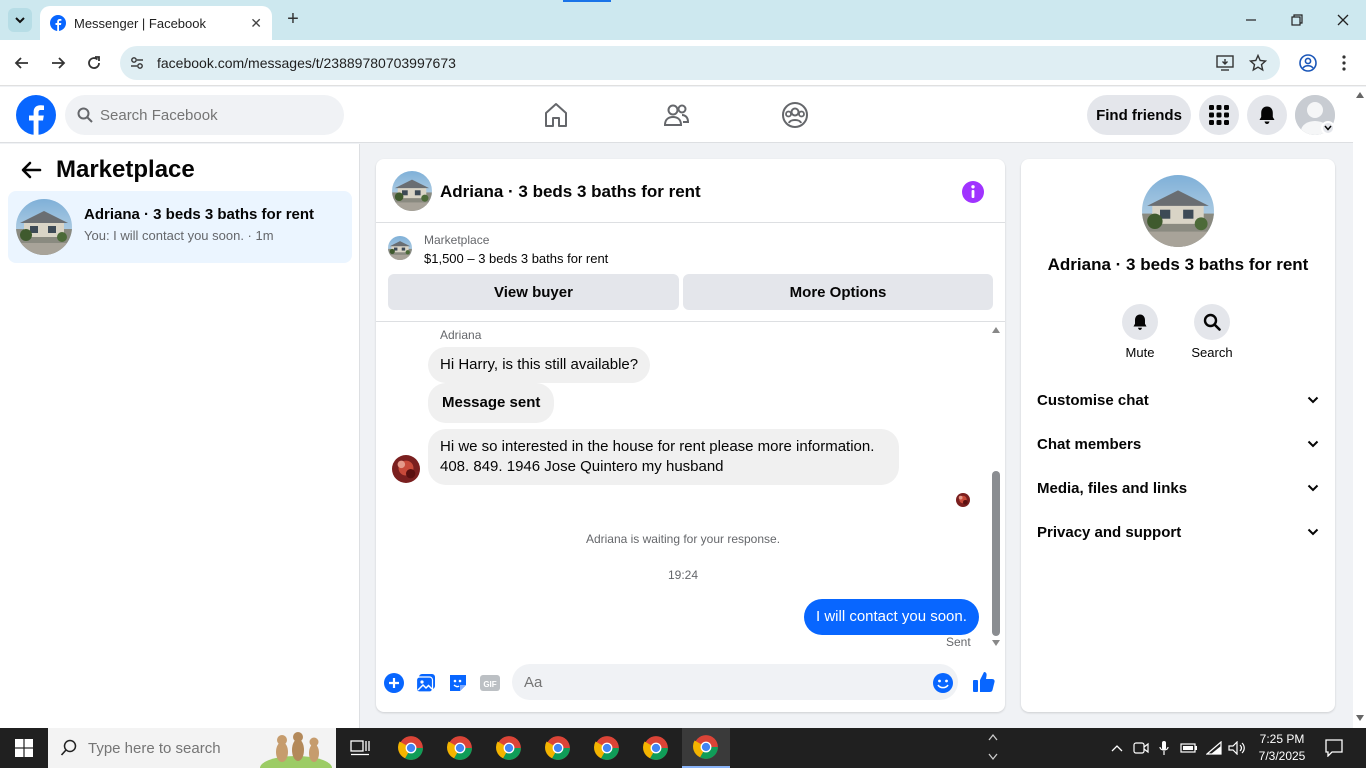 This screenshot has width=1366, height=768. What do you see at coordinates (533, 292) in the screenshot?
I see `view-buyer-button: View buyer` at bounding box center [533, 292].